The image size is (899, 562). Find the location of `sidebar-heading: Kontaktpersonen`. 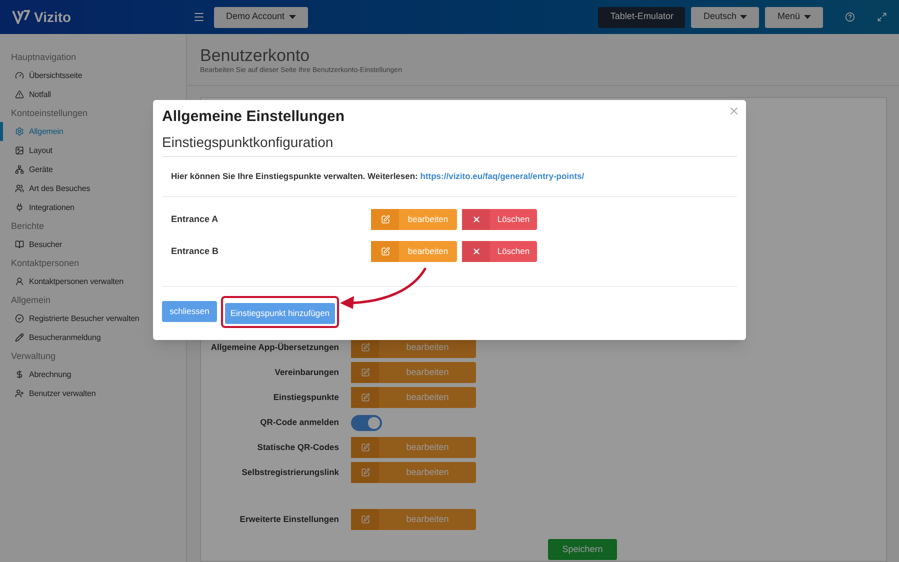

sidebar-heading: Kontaktpersonen is located at coordinates (45, 263).